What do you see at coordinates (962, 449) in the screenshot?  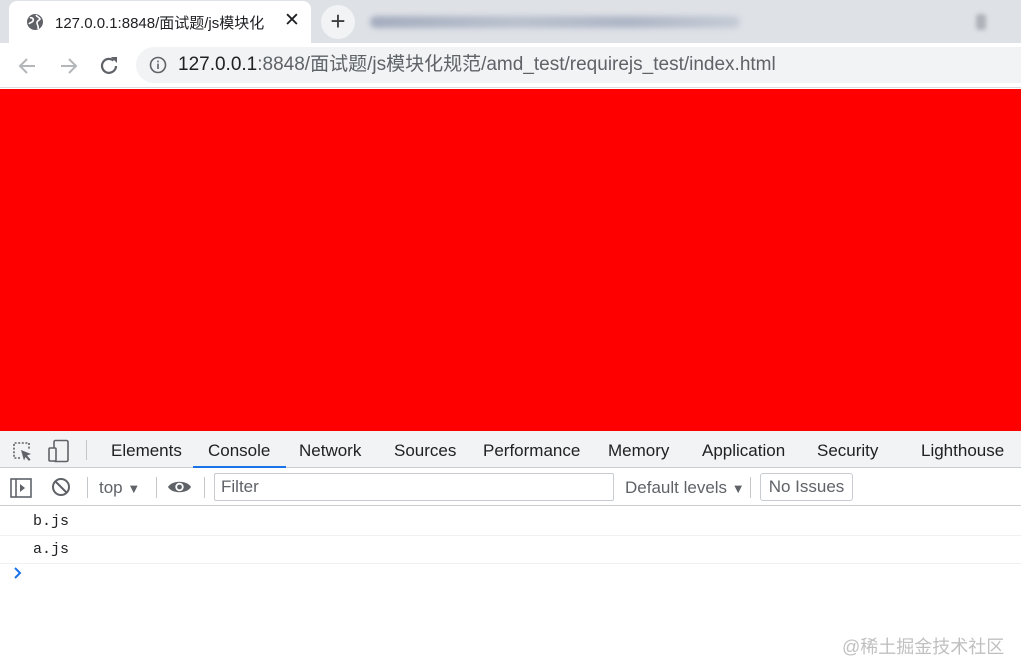 I see `tab-lighthouse: Lighthouse` at bounding box center [962, 449].